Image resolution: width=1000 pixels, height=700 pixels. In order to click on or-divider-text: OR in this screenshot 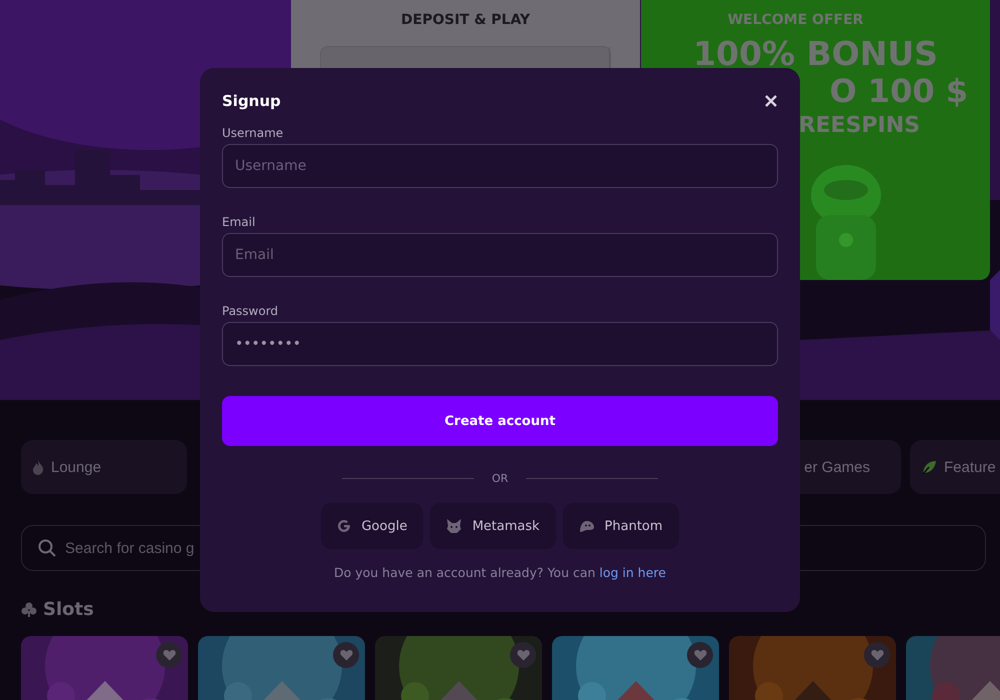, I will do `click(500, 478)`.